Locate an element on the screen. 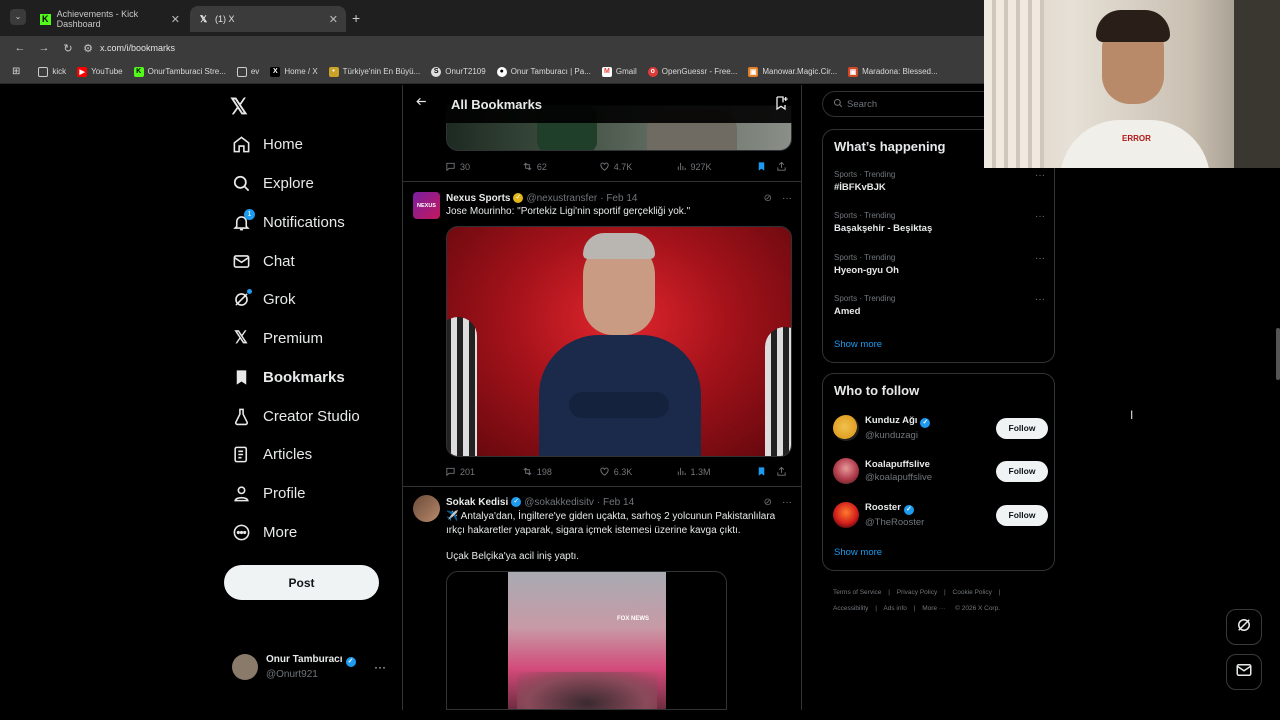 The height and width of the screenshot is (720, 1280). search-input: Search is located at coordinates (903, 104).